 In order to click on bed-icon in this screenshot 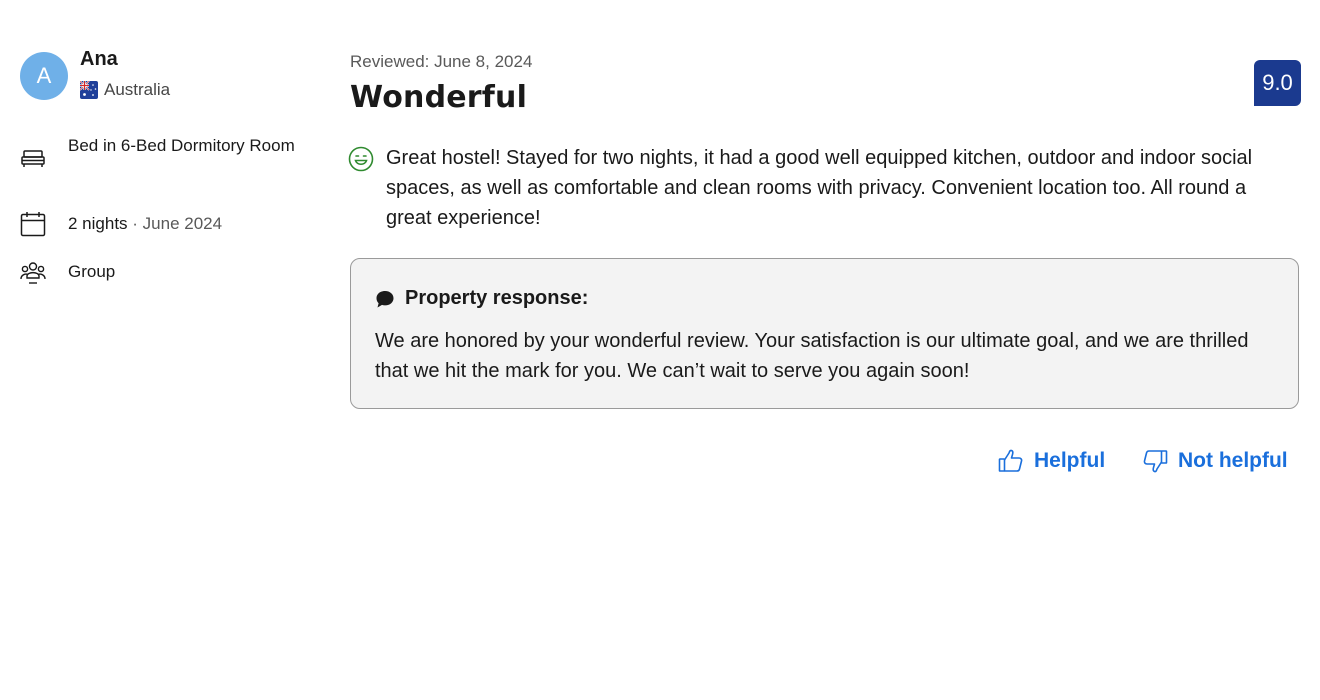, I will do `click(33, 158)`.